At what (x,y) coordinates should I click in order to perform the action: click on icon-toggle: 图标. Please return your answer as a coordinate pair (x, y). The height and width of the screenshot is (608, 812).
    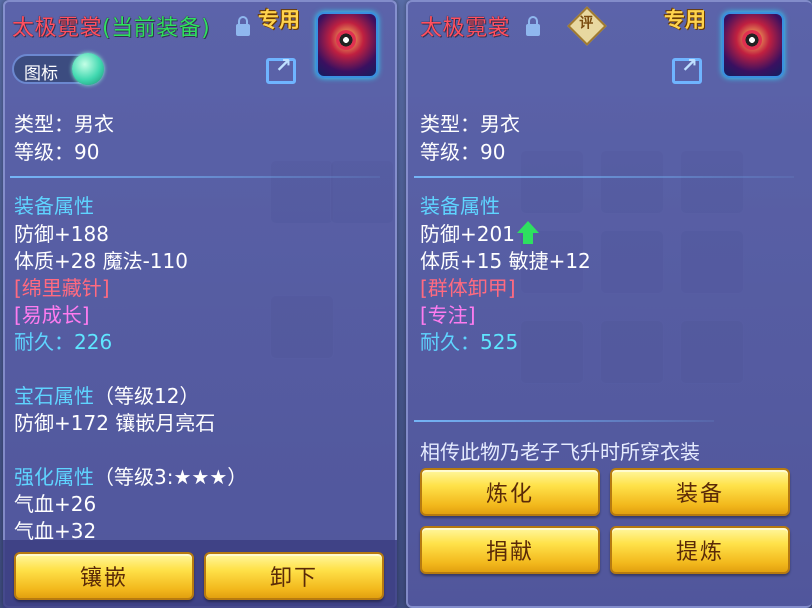
    Looking at the image, I should click on (58, 69).